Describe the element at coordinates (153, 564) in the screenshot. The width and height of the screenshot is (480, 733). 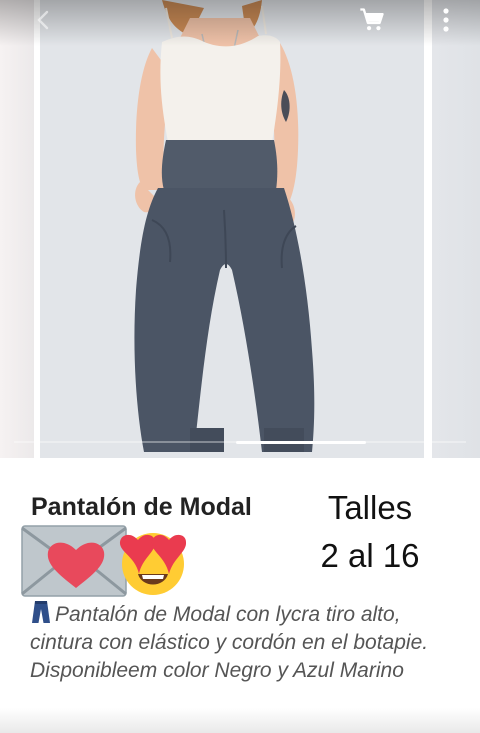
I see `heart-eyes-face-icon` at that location.